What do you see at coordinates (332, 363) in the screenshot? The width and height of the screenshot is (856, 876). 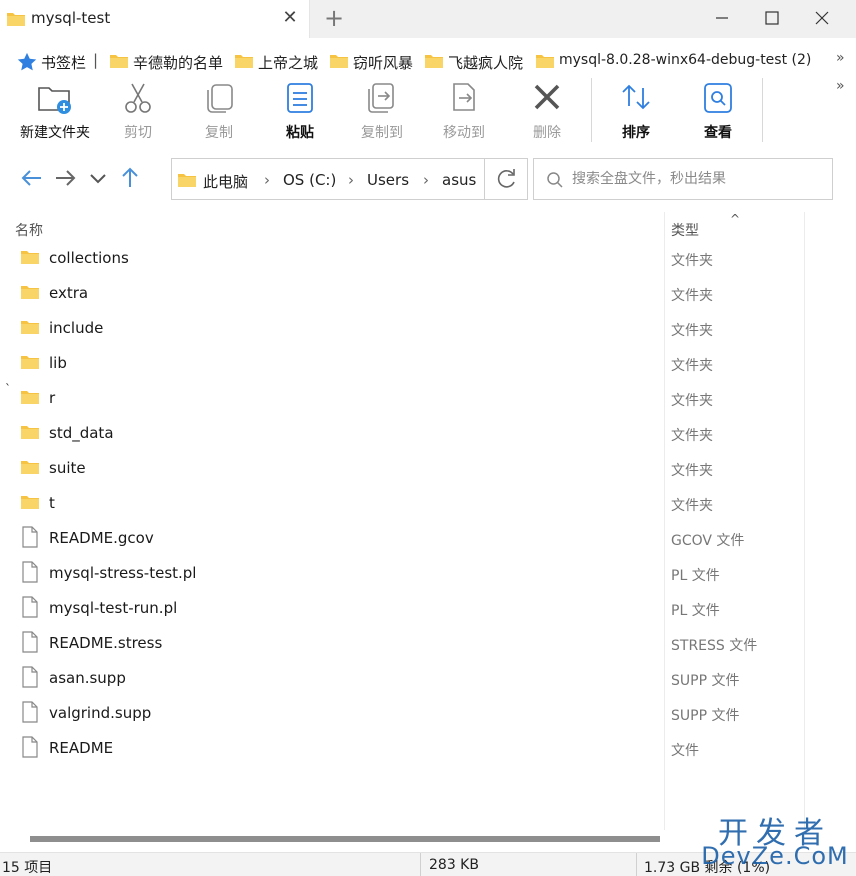 I see `folder-row: lib` at bounding box center [332, 363].